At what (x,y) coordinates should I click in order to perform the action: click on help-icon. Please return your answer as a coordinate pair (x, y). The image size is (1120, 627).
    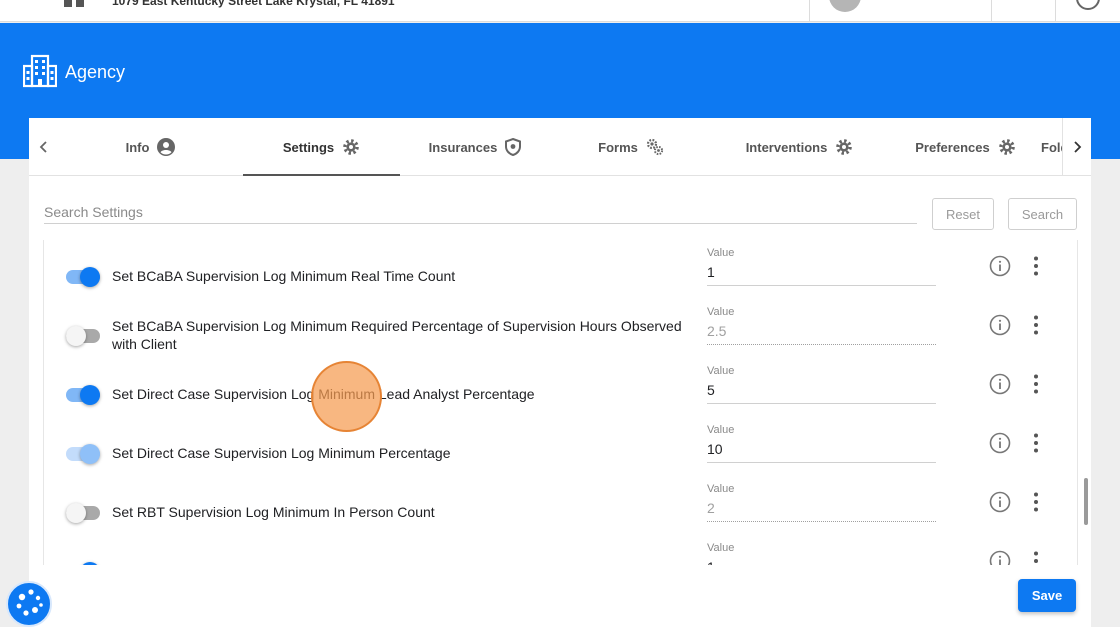
    Looking at the image, I should click on (1088, 5).